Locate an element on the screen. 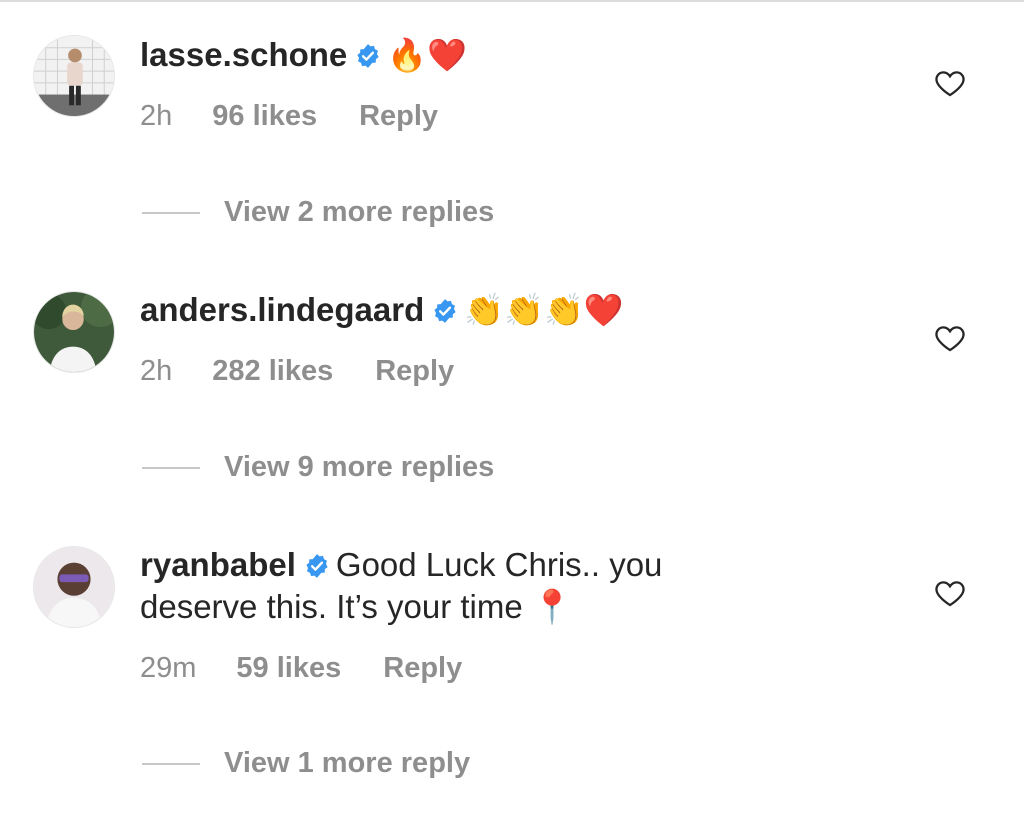 The height and width of the screenshot is (813, 1024). comment-time: 29m is located at coordinates (168, 668).